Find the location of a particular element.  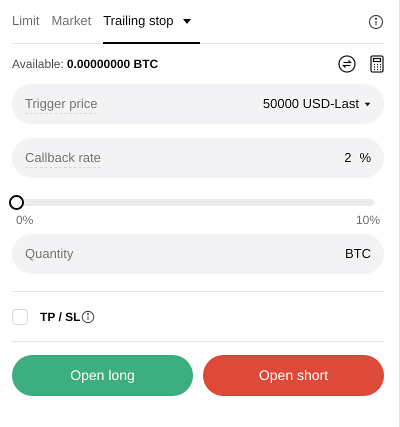

slider-min-label: 0% is located at coordinates (25, 220).